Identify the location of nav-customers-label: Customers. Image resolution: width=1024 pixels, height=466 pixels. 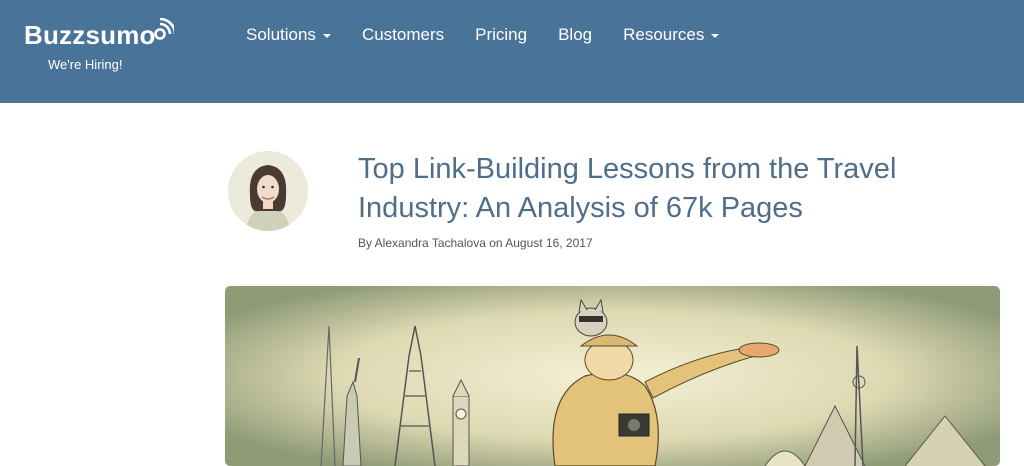
(403, 34).